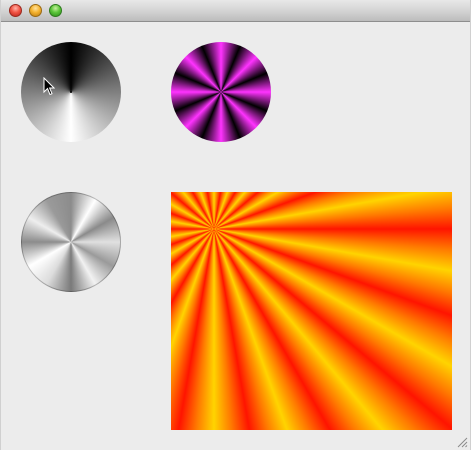  Describe the element at coordinates (71, 242) in the screenshot. I see `silver-conical-gradient-disc` at that location.